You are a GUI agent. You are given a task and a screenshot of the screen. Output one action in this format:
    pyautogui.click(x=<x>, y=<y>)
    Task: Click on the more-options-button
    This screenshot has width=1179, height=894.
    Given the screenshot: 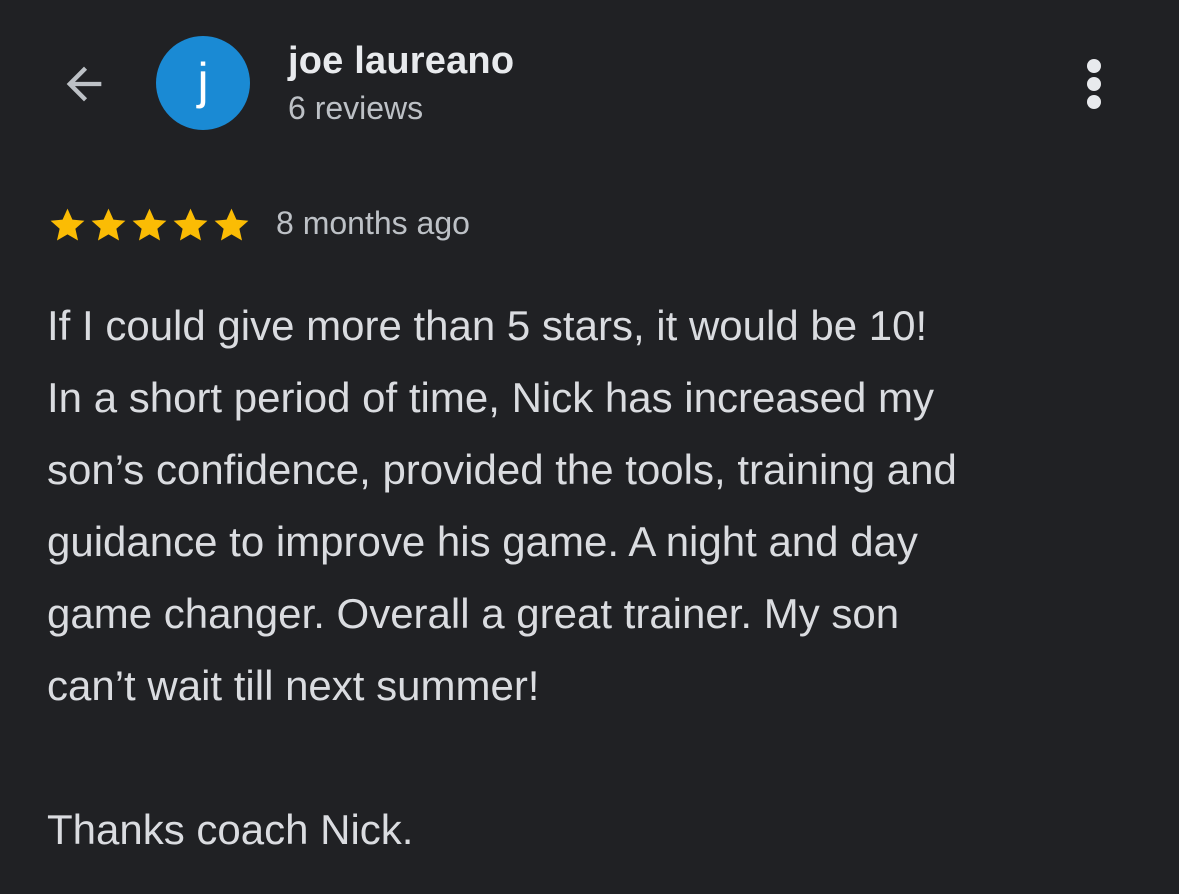 What is the action you would take?
    pyautogui.click(x=1094, y=84)
    